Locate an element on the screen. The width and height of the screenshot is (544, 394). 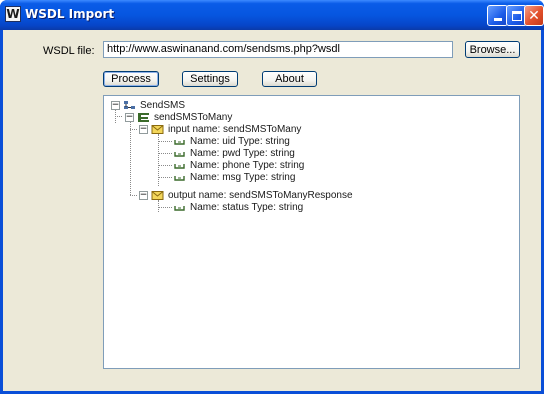
tree-node-operation: − sendSMSToMany is located at coordinates (178, 117).